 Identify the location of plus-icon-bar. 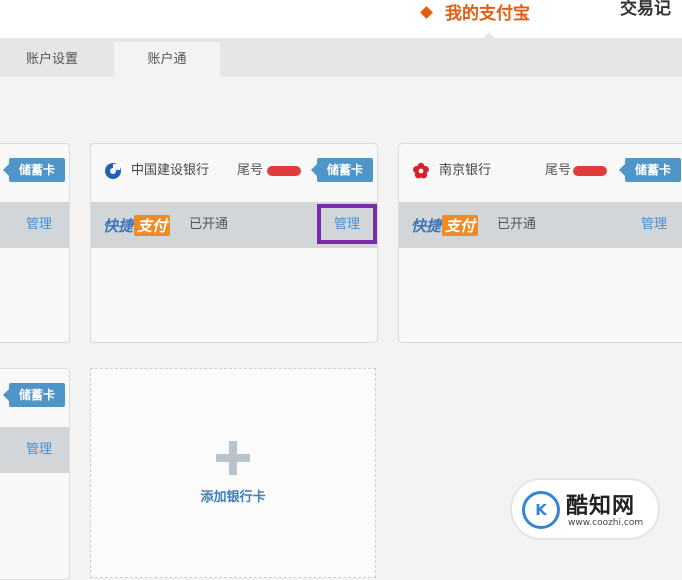
(233, 458).